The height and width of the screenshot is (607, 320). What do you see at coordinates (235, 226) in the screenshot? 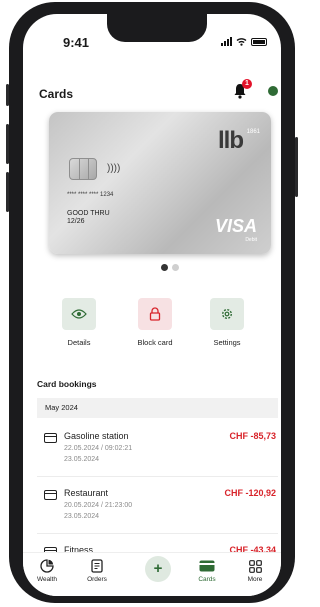
I see `visa-logo: VISA` at bounding box center [235, 226].